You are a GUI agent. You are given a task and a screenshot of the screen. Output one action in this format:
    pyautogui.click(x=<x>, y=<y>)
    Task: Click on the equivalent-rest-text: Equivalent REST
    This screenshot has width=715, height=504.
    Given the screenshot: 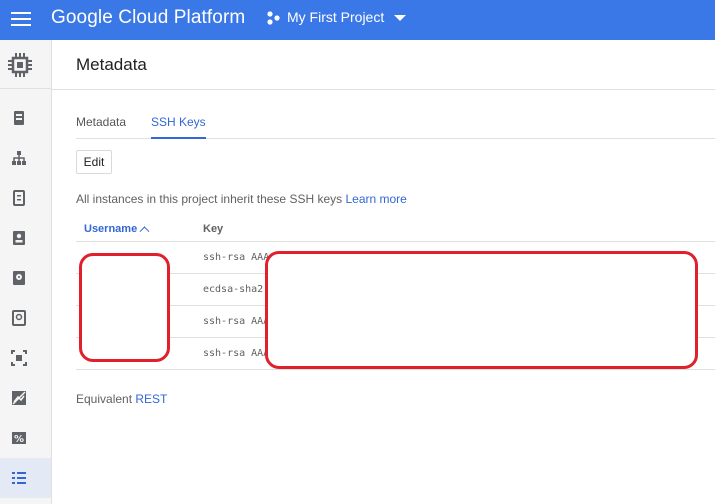 What is the action you would take?
    pyautogui.click(x=121, y=399)
    